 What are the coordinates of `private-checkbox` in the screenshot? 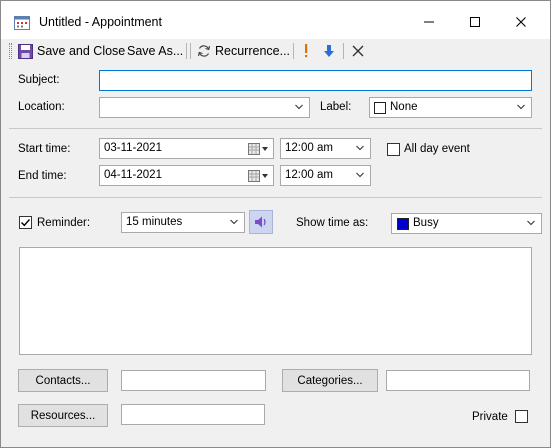 It's located at (521, 416).